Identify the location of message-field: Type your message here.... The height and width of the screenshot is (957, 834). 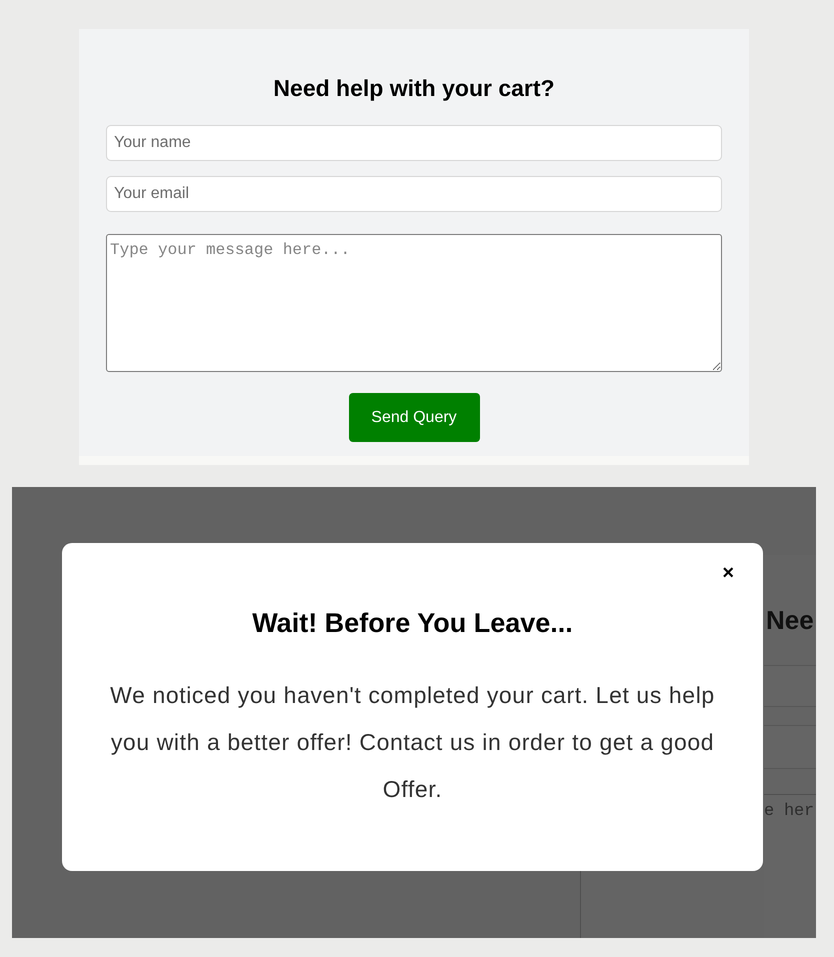
(414, 303).